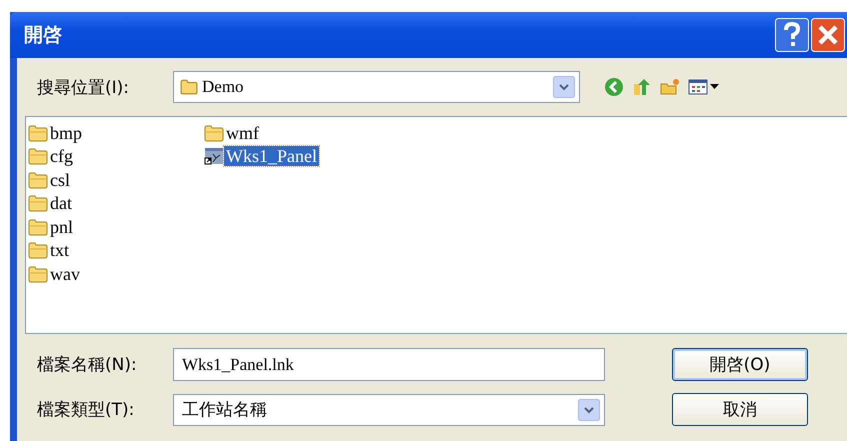 The height and width of the screenshot is (441, 847). I want to click on file-name-label: 檔案名稱(N):, so click(87, 365).